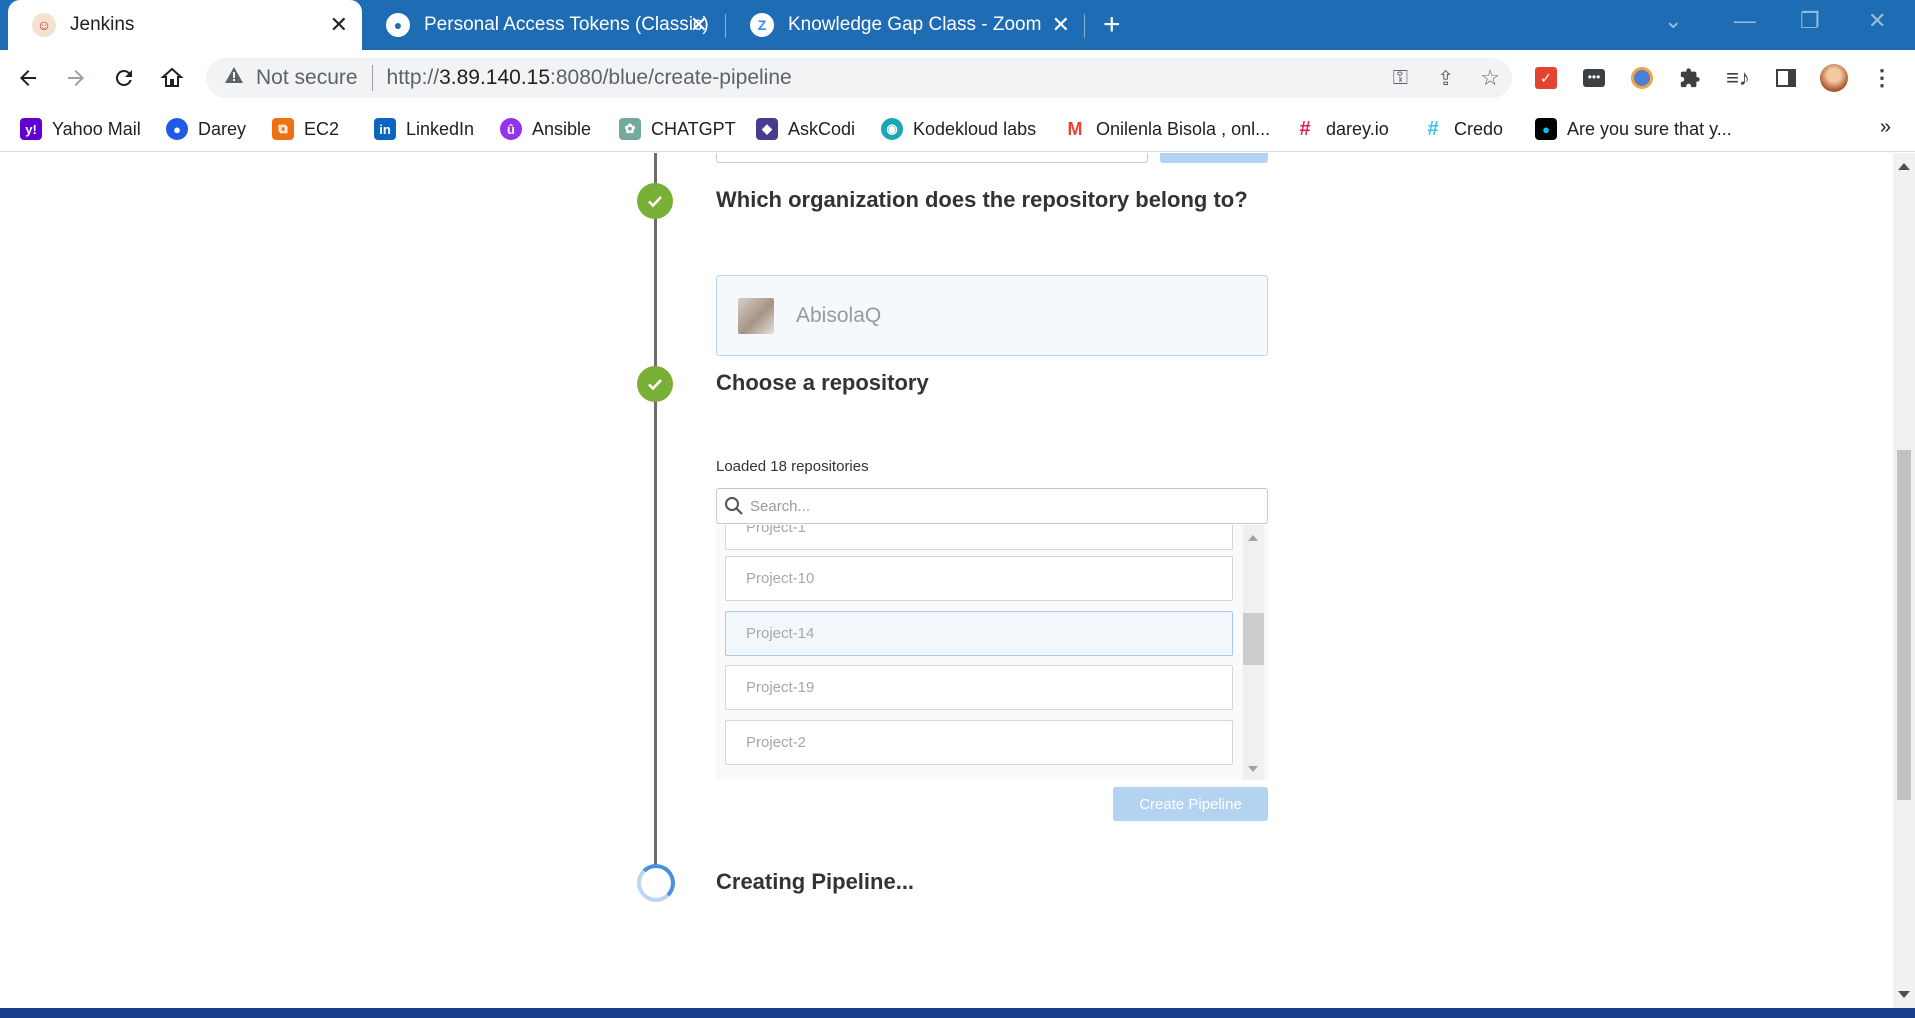 The width and height of the screenshot is (1915, 1018). I want to click on organization-avatar, so click(756, 315).